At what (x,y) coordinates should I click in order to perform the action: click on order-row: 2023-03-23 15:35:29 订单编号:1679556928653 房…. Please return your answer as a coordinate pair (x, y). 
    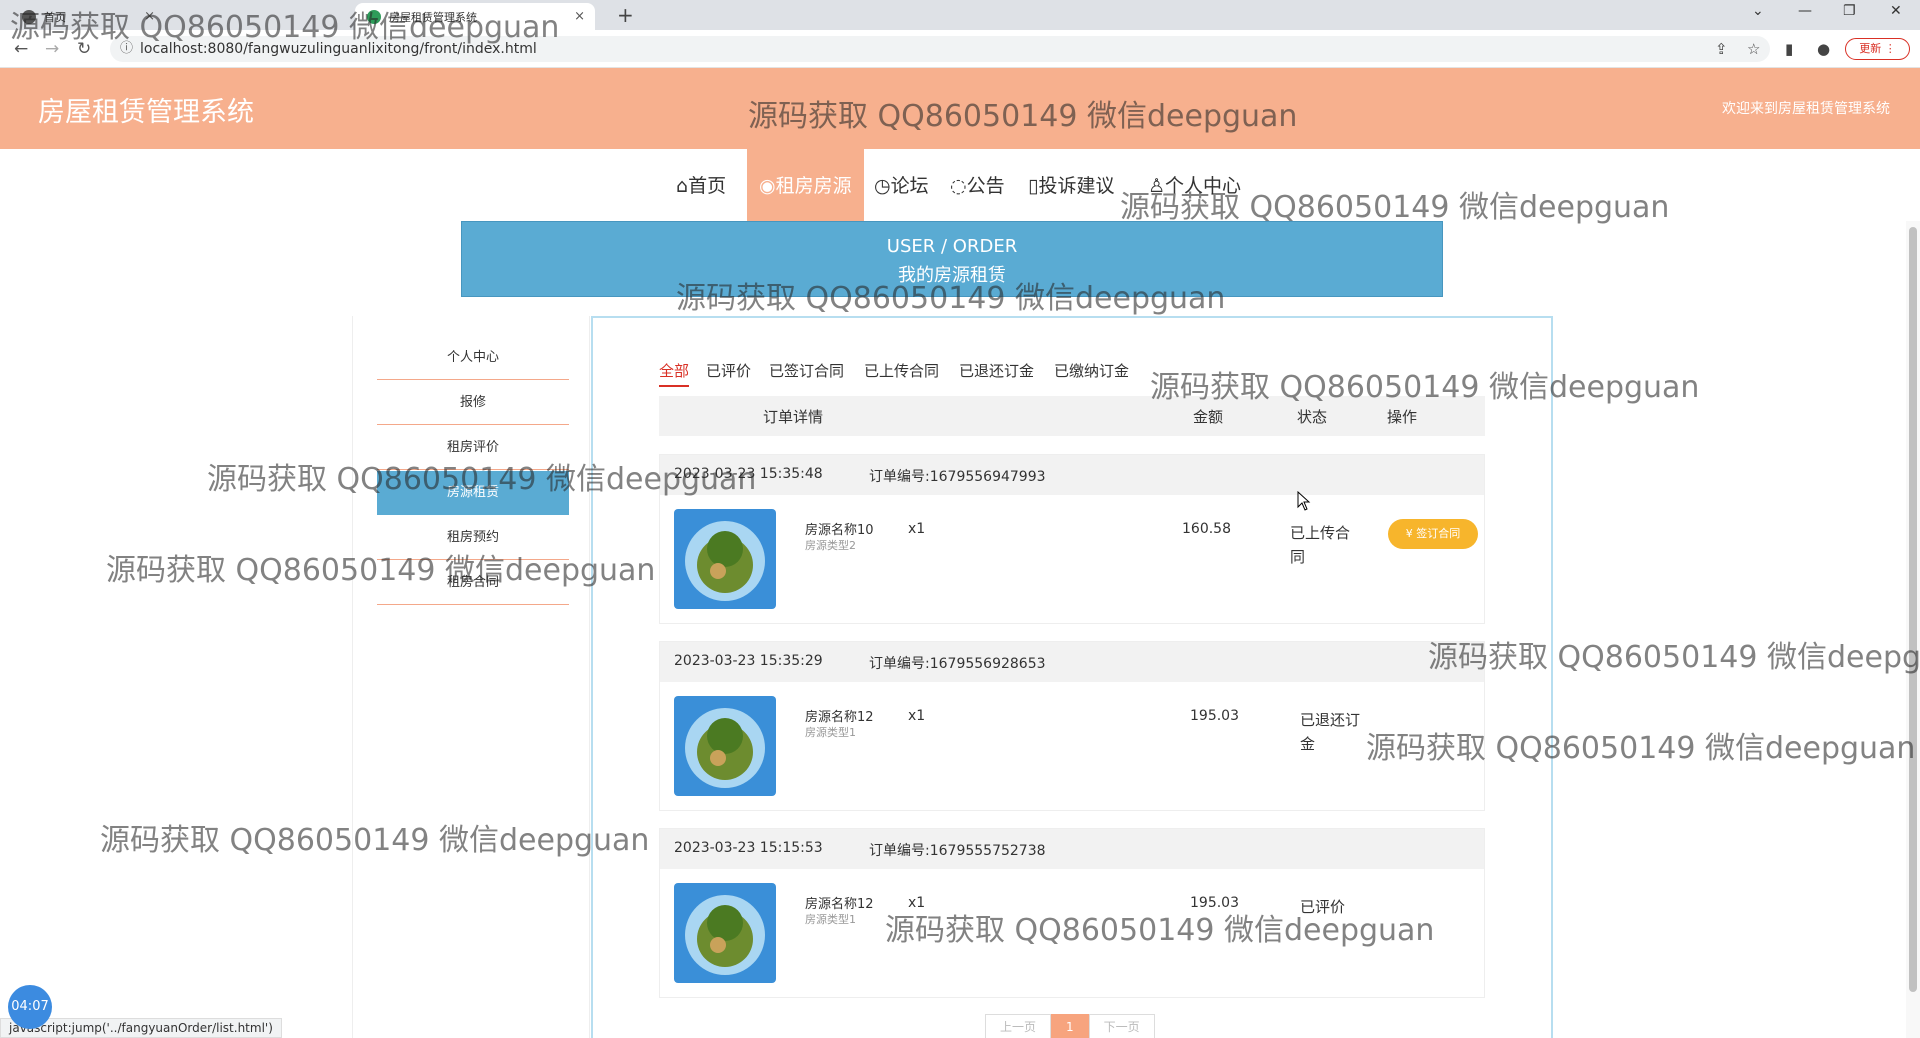
    Looking at the image, I should click on (1072, 726).